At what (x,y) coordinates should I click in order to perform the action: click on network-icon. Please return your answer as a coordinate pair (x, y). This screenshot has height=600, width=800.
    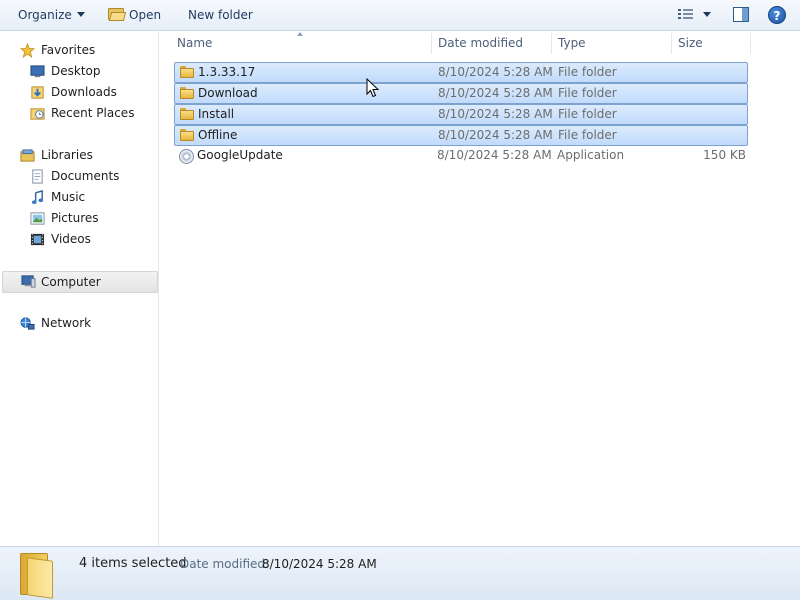
    Looking at the image, I should click on (27, 323).